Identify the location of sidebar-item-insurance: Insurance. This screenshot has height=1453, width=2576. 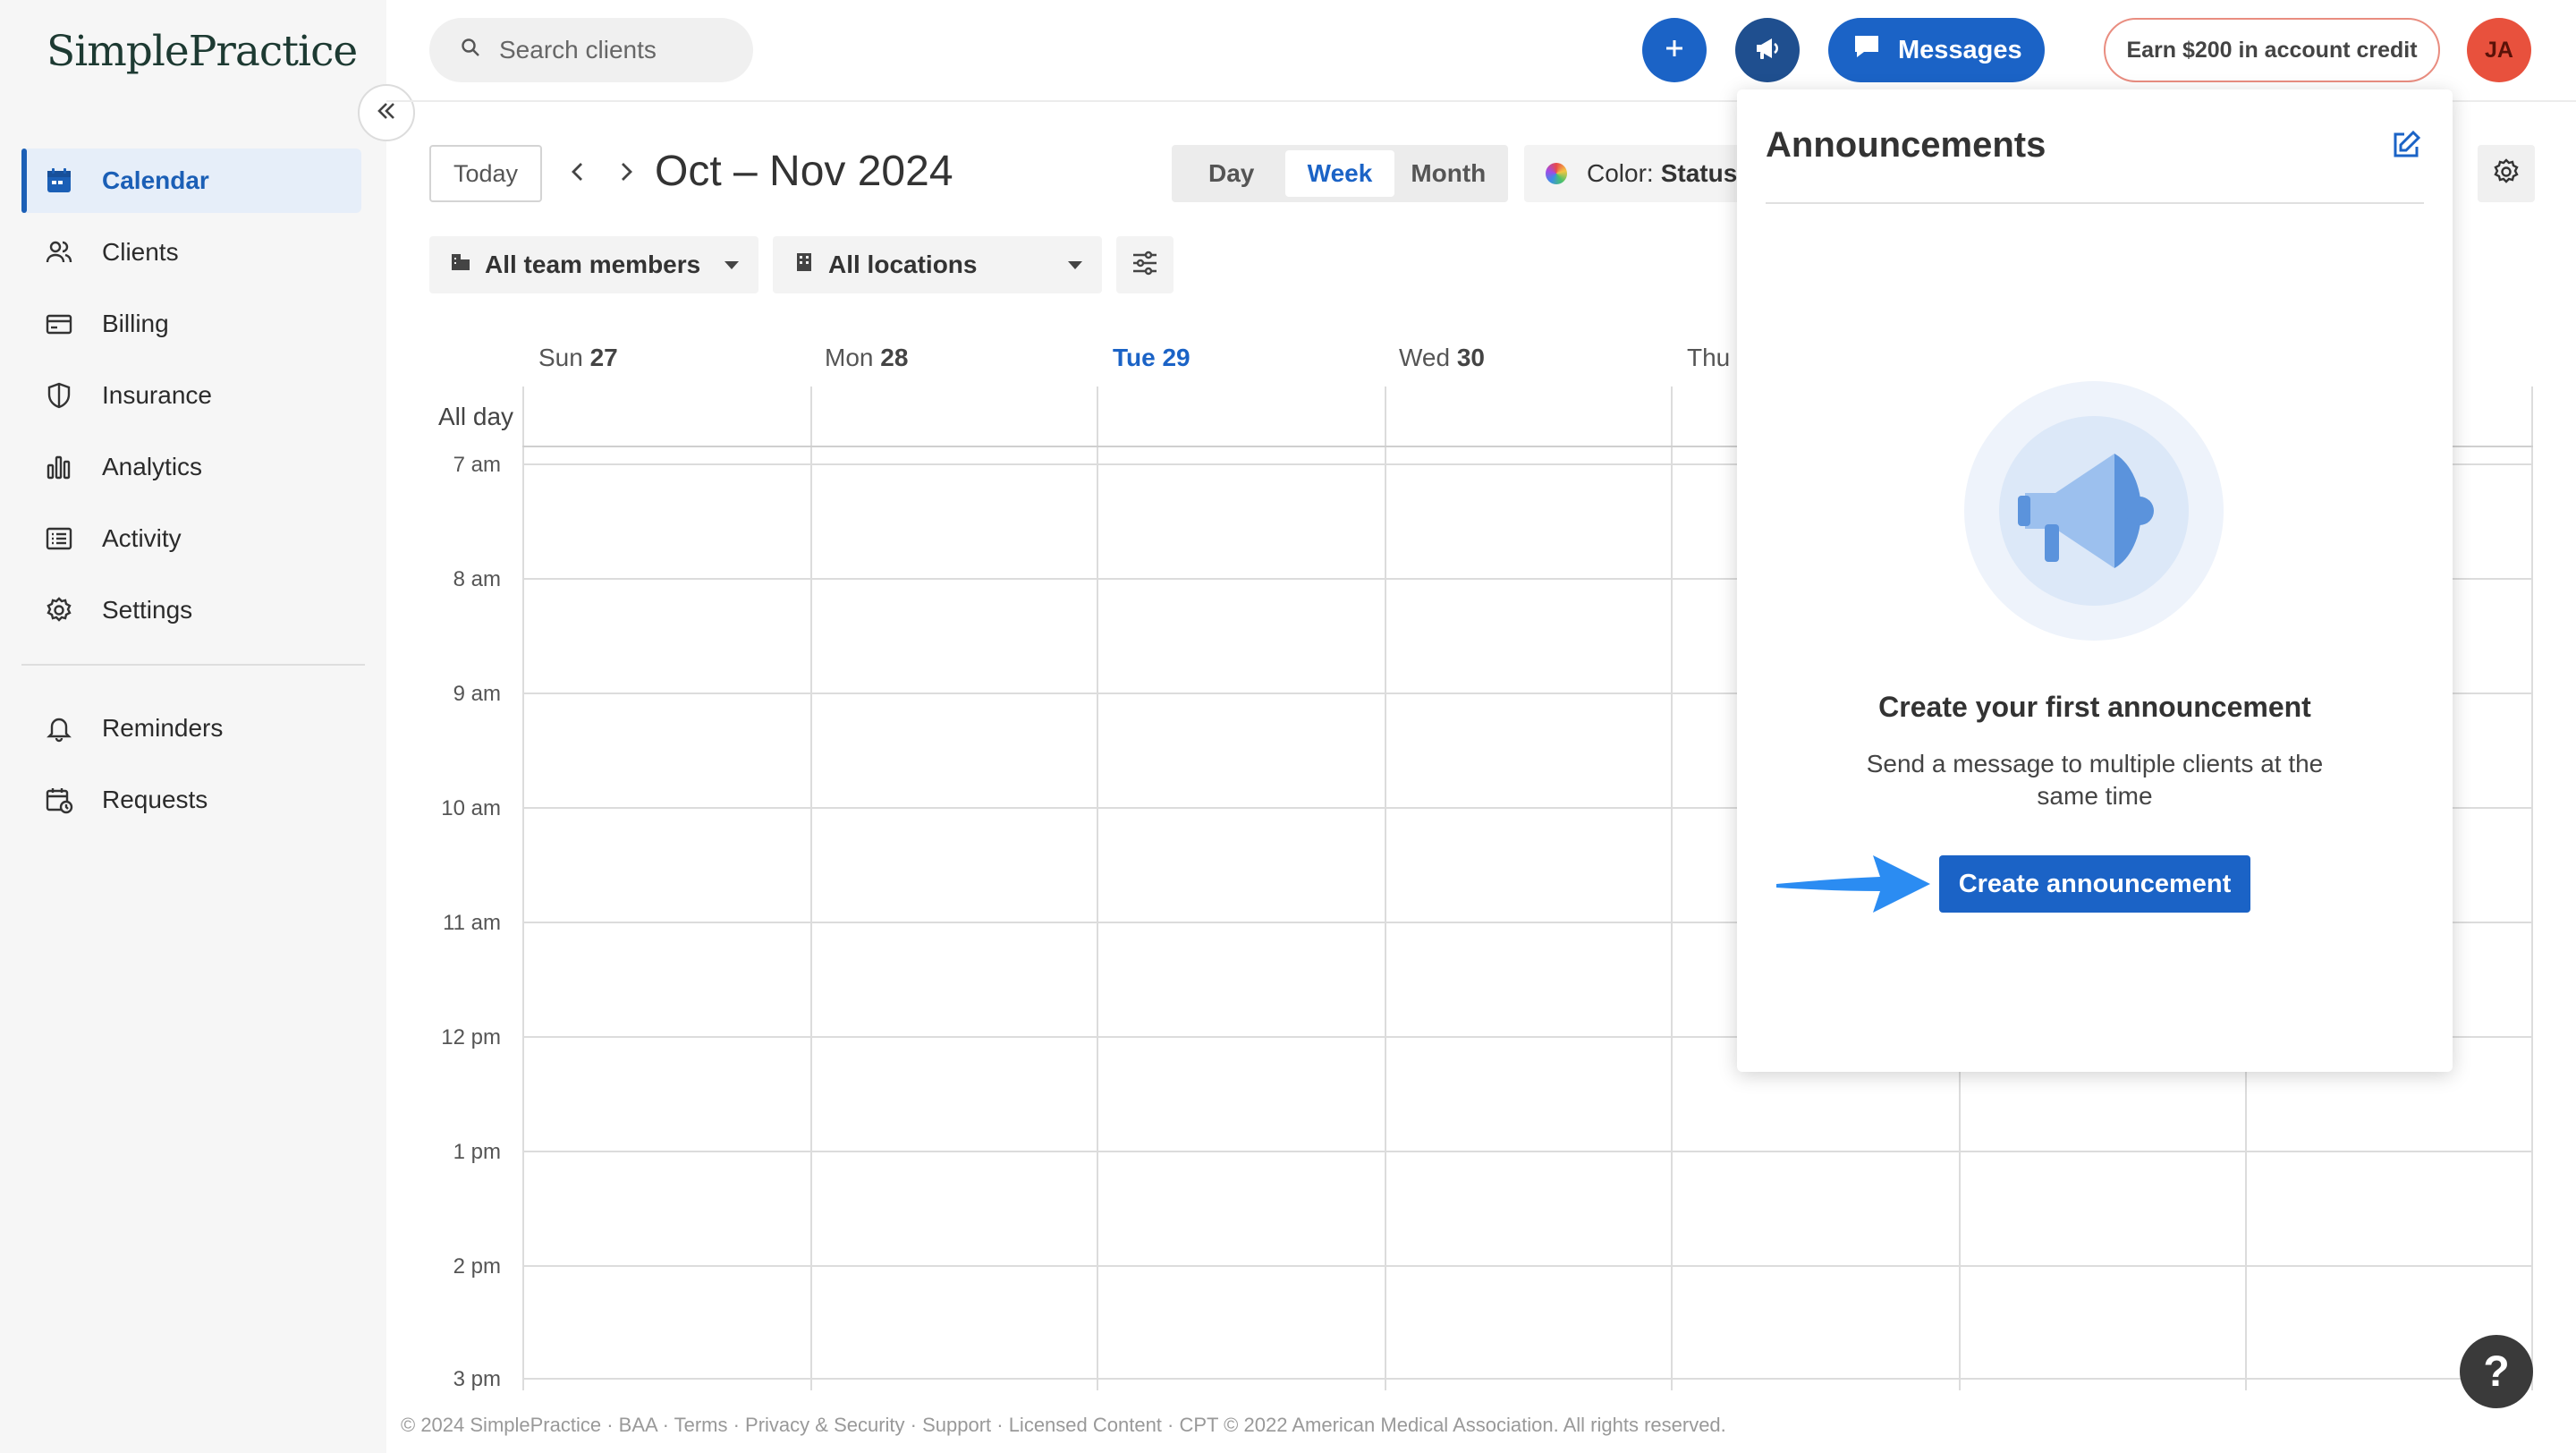
(191, 395).